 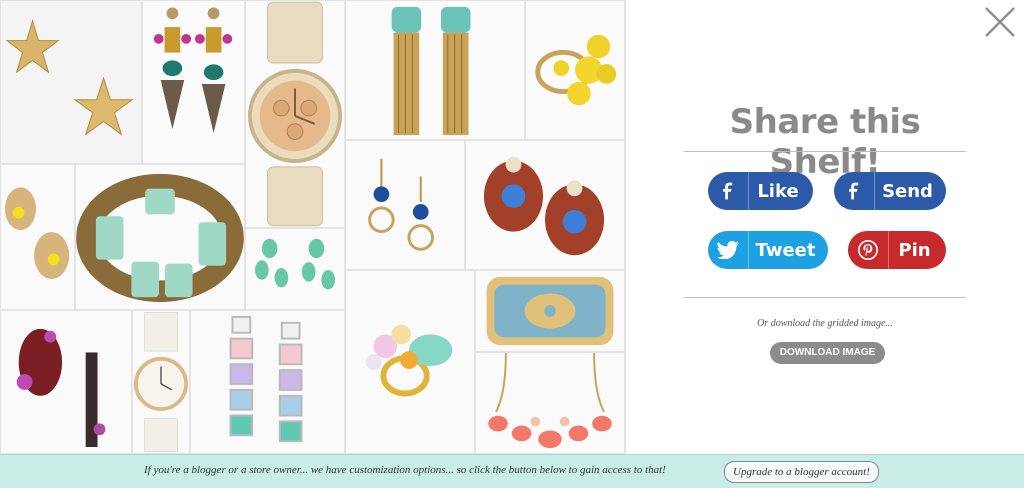 What do you see at coordinates (825, 142) in the screenshot?
I see `share-title: Share this Shelf!` at bounding box center [825, 142].